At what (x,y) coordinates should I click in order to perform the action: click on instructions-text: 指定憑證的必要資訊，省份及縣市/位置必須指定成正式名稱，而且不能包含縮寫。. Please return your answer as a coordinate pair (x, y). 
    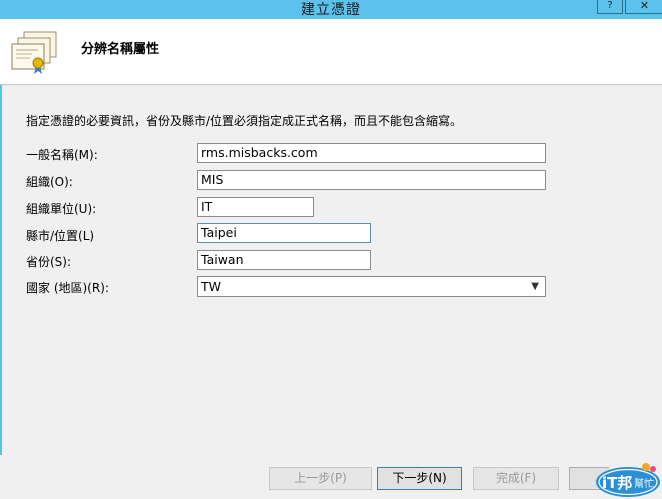
    Looking at the image, I should click on (244, 121).